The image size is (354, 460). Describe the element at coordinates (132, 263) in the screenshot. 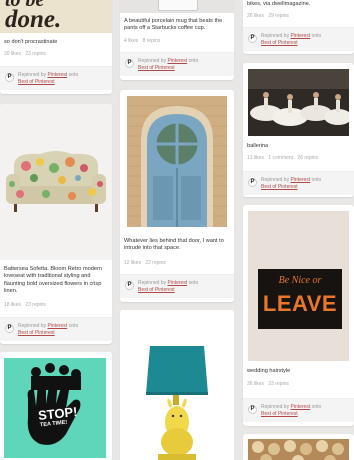

I see `likes-count: 12 likes` at that location.